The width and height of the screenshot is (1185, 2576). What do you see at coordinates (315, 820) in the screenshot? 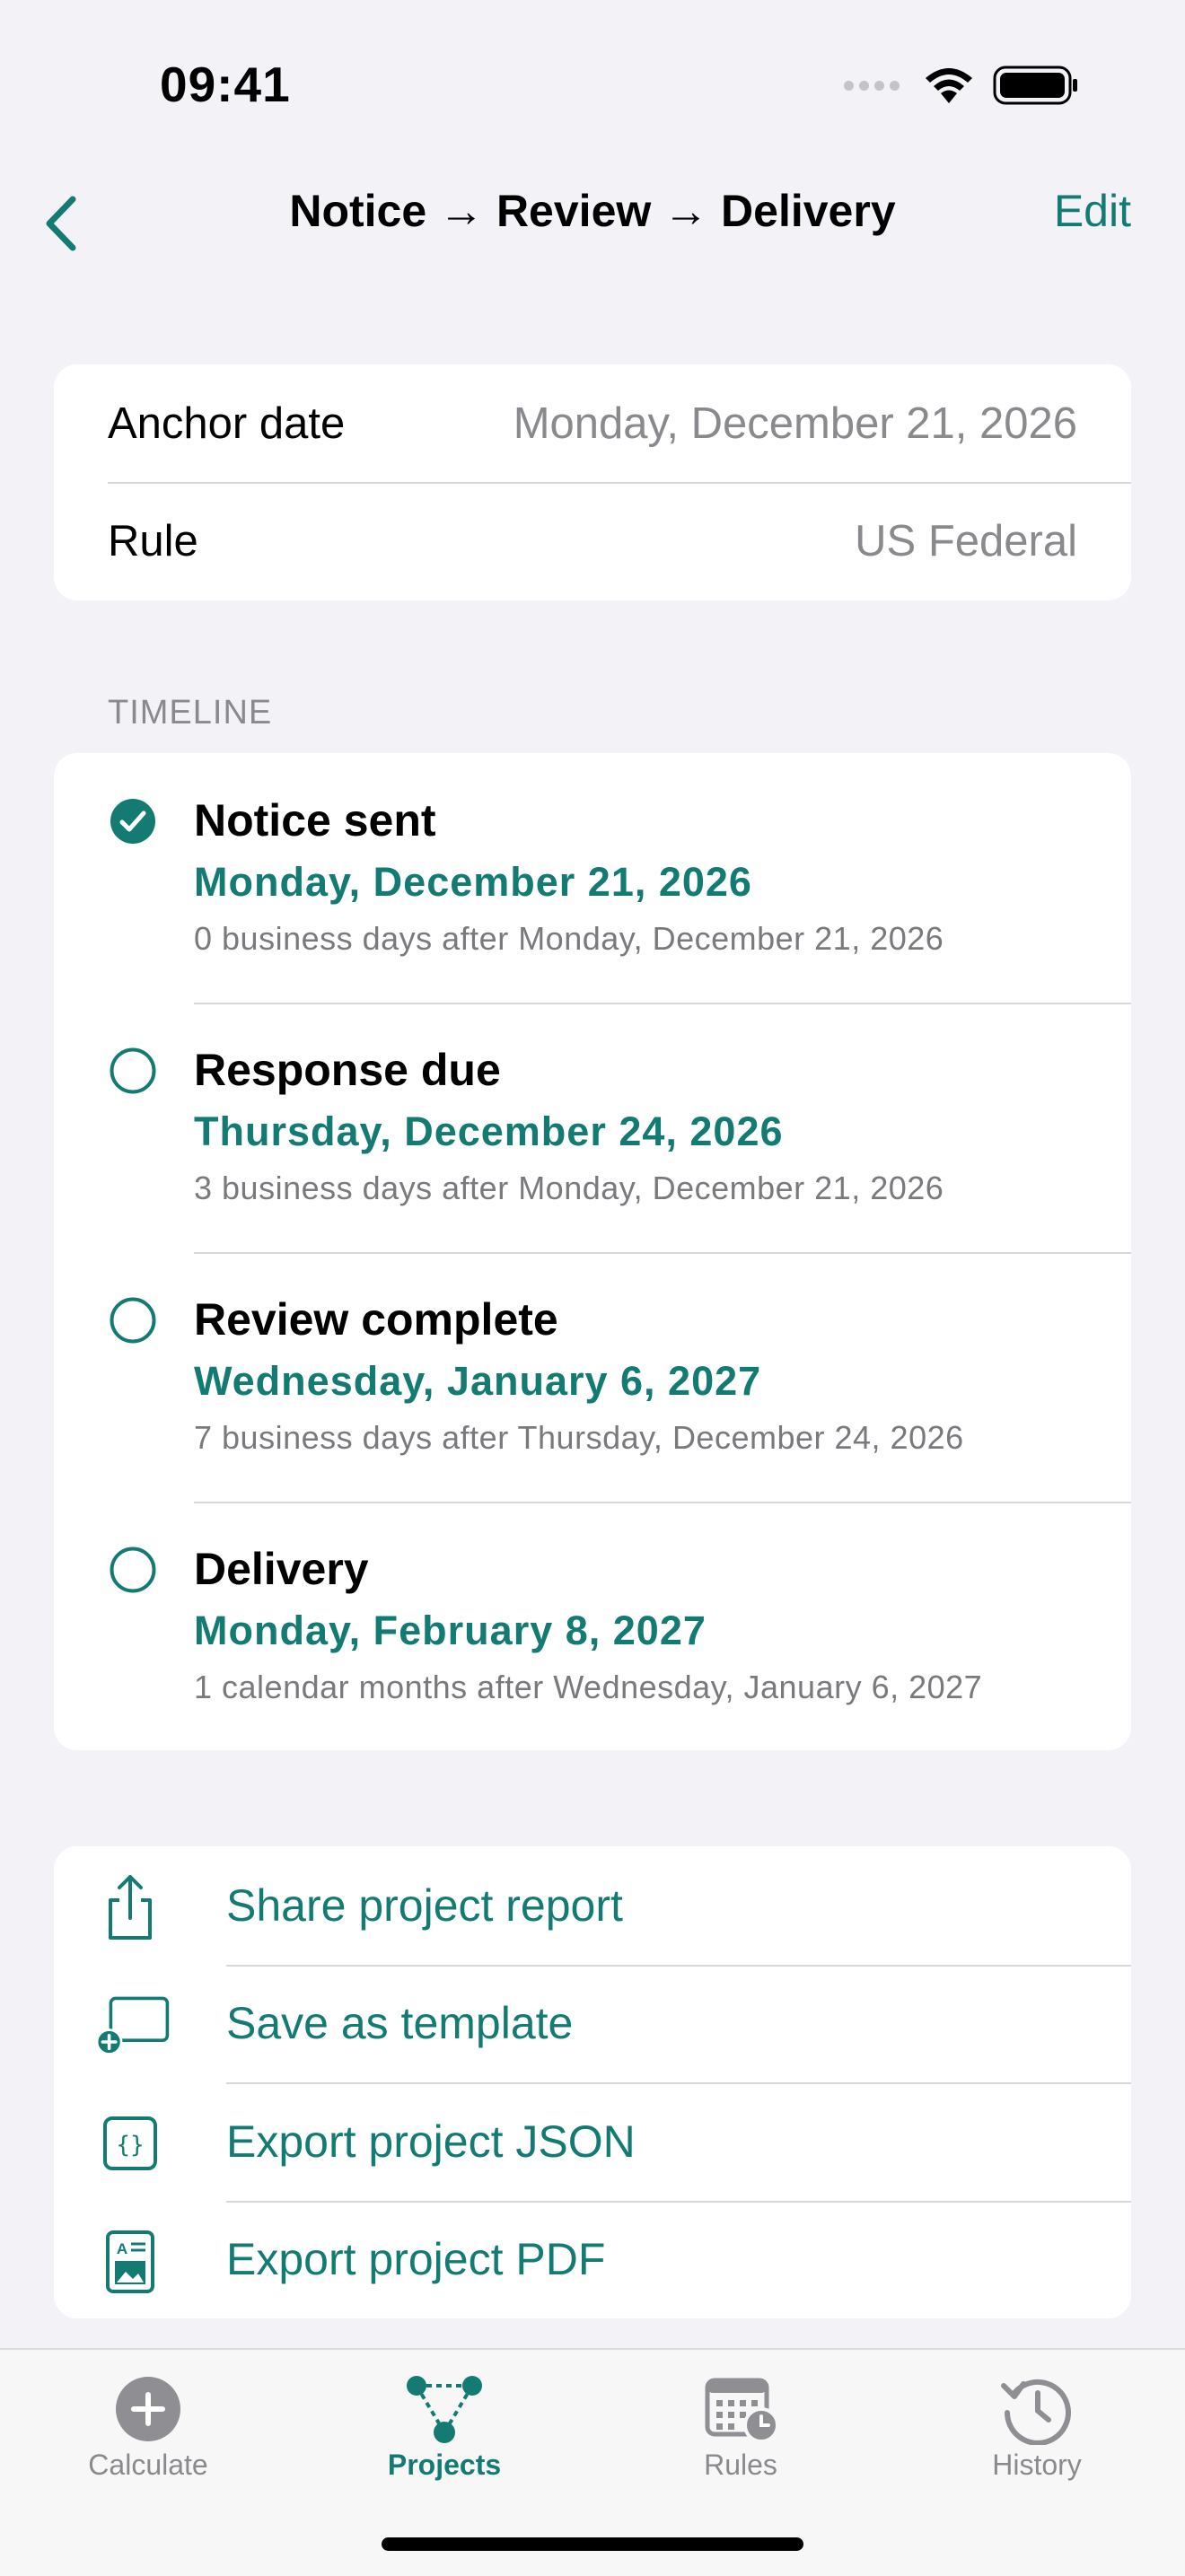
I see `timeline-item-name: Notice sent` at bounding box center [315, 820].